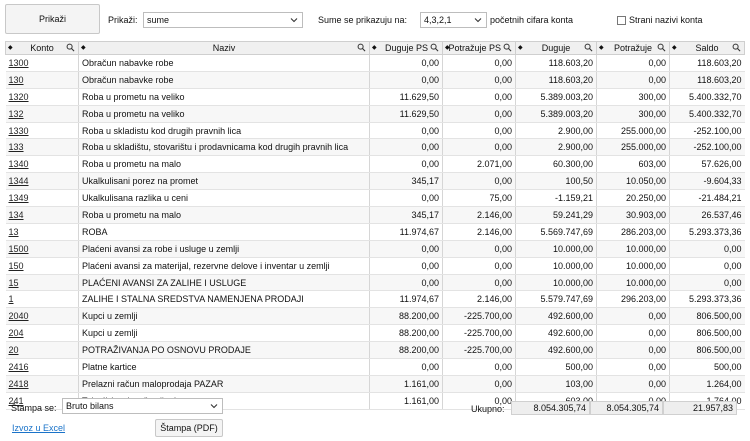 The image size is (750, 441). What do you see at coordinates (556, 384) in the screenshot?
I see `cell-dug: 103,00` at bounding box center [556, 384].